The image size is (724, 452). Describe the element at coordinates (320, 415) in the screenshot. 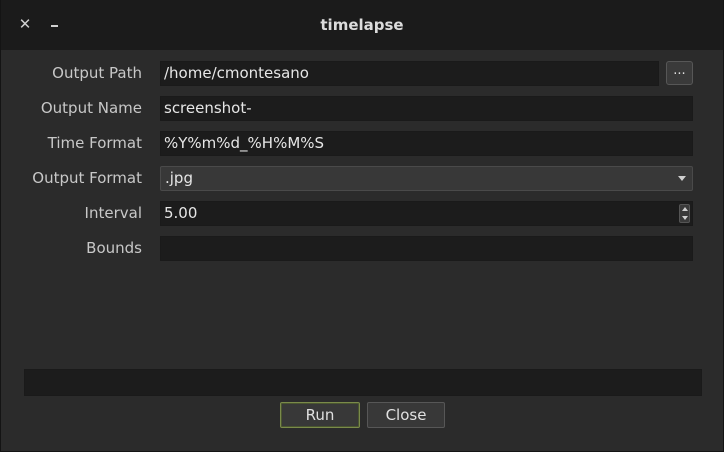

I see `run-button: Run` at that location.